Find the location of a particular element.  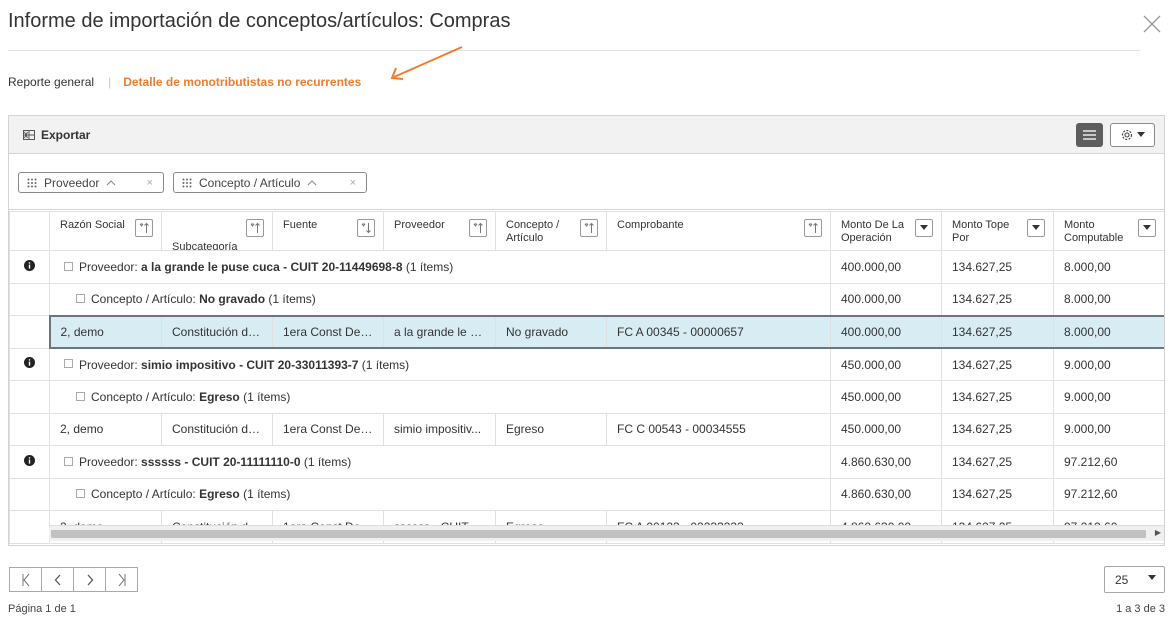

group-tope: 134.627,25 is located at coordinates (997, 462).